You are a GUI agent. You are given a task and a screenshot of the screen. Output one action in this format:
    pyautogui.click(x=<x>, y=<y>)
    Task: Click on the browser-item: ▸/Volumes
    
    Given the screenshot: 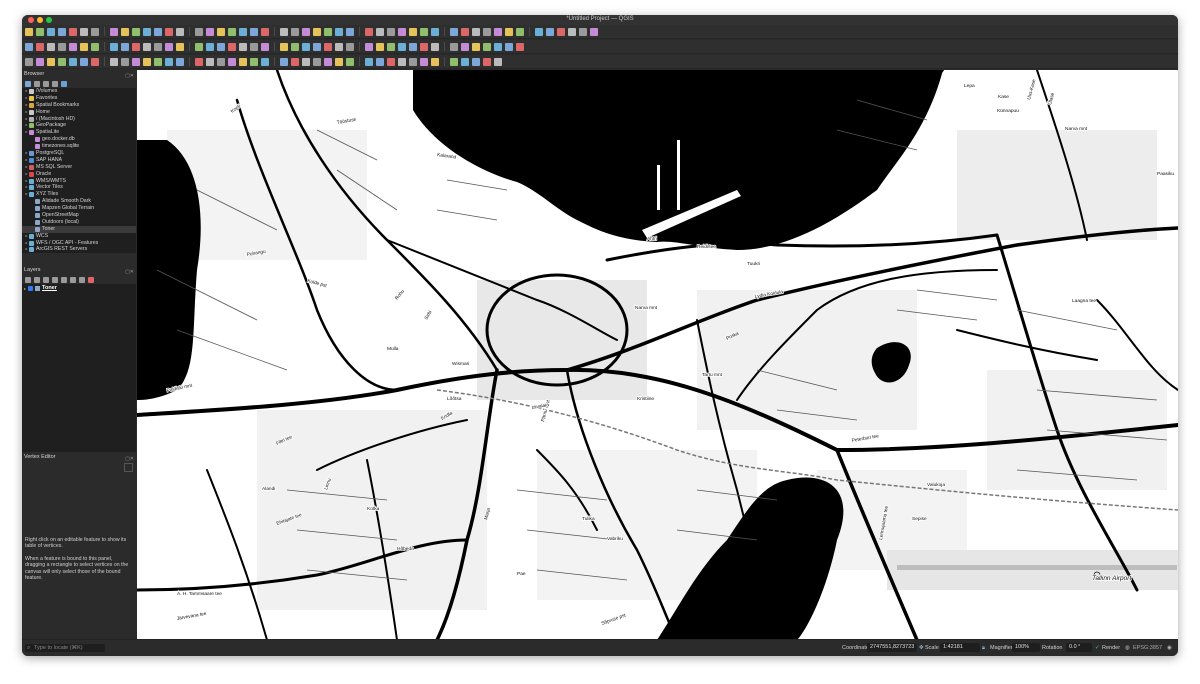 What is the action you would take?
    pyautogui.click(x=79, y=91)
    